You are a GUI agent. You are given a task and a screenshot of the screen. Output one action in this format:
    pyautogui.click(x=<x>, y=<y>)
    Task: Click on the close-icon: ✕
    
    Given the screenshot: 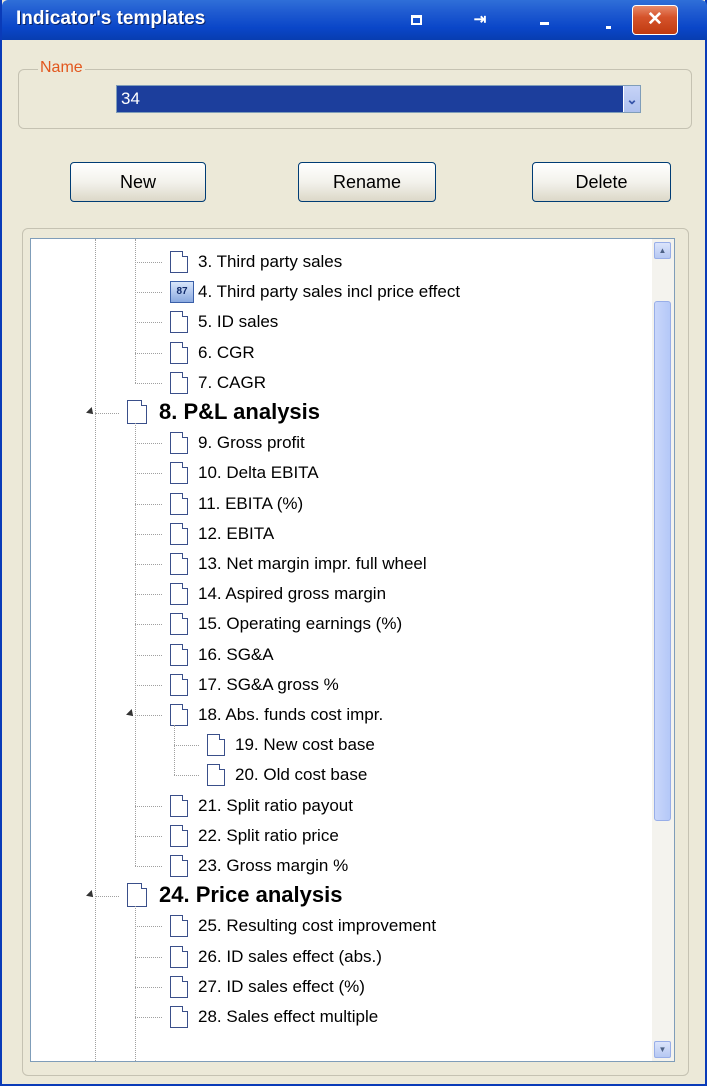 What is the action you would take?
    pyautogui.click(x=655, y=19)
    